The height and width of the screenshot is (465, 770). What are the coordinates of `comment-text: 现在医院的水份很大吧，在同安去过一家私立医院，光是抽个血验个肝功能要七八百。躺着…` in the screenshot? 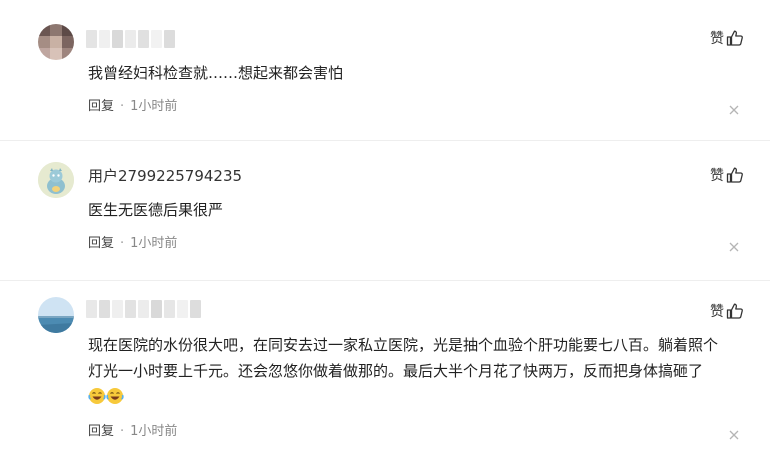 It's located at (403, 371).